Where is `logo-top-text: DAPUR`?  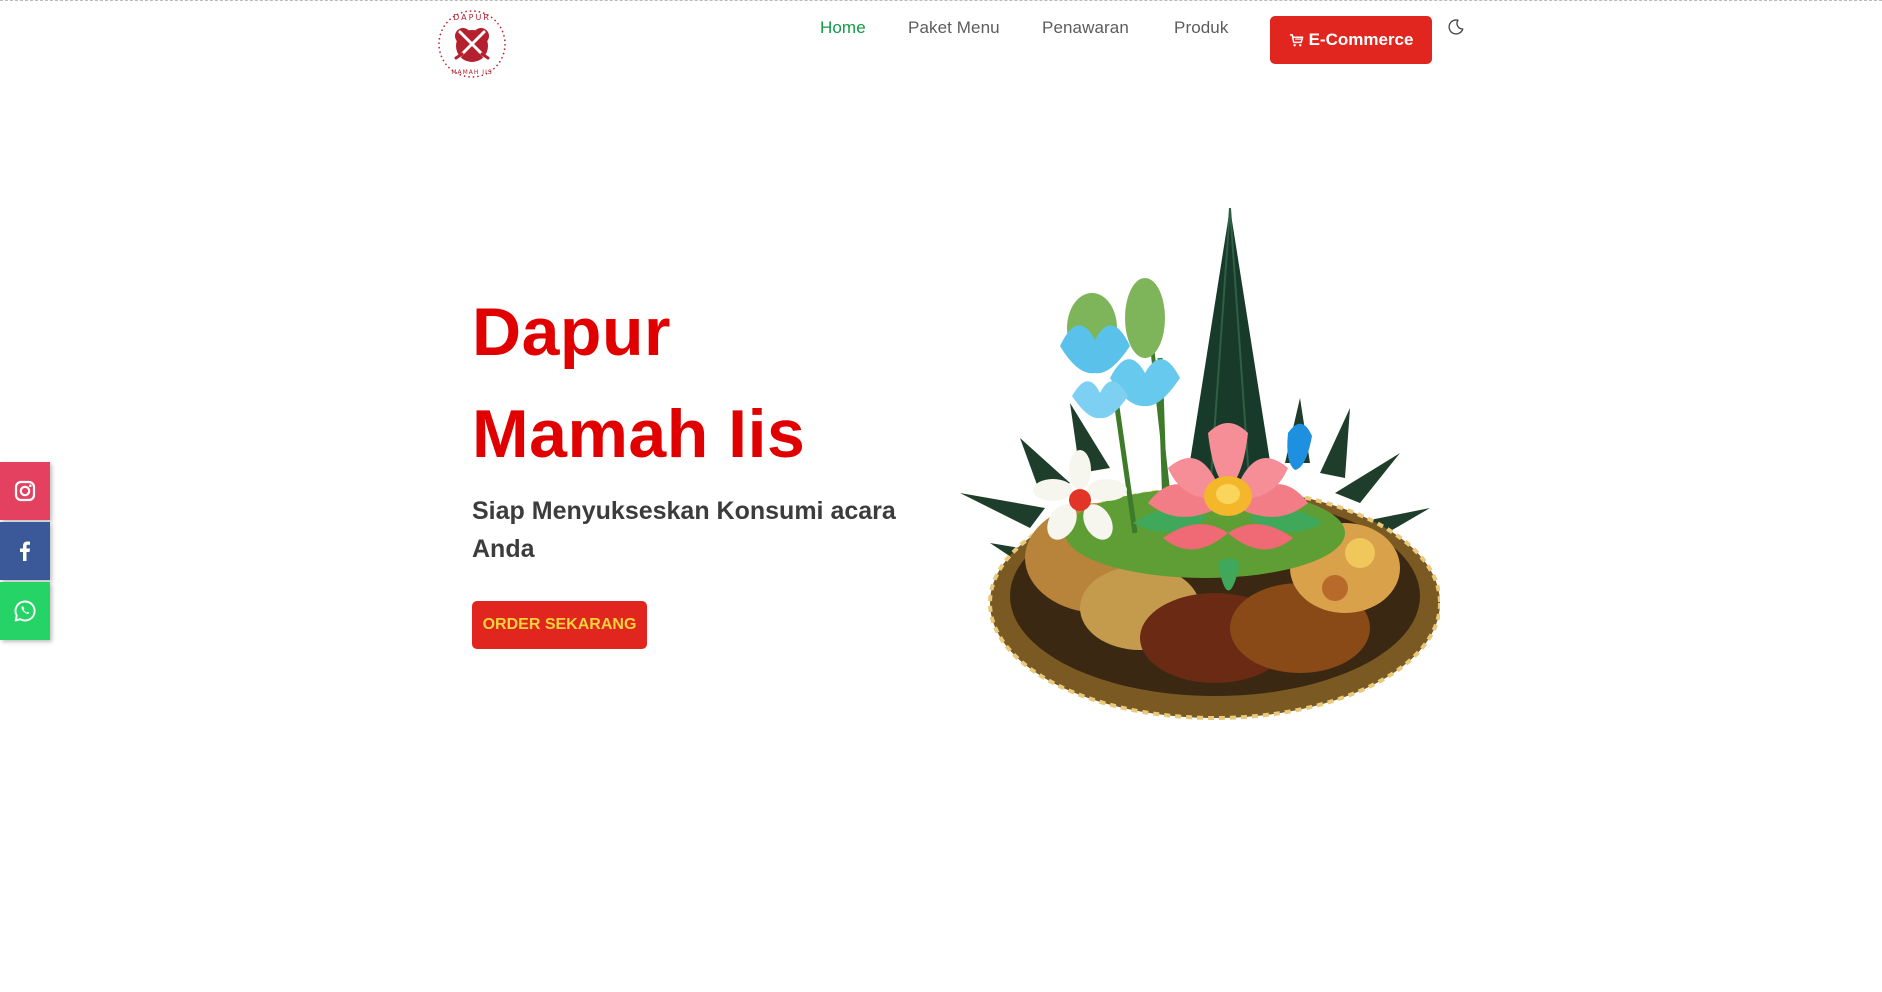 logo-top-text: DAPUR is located at coordinates (472, 17).